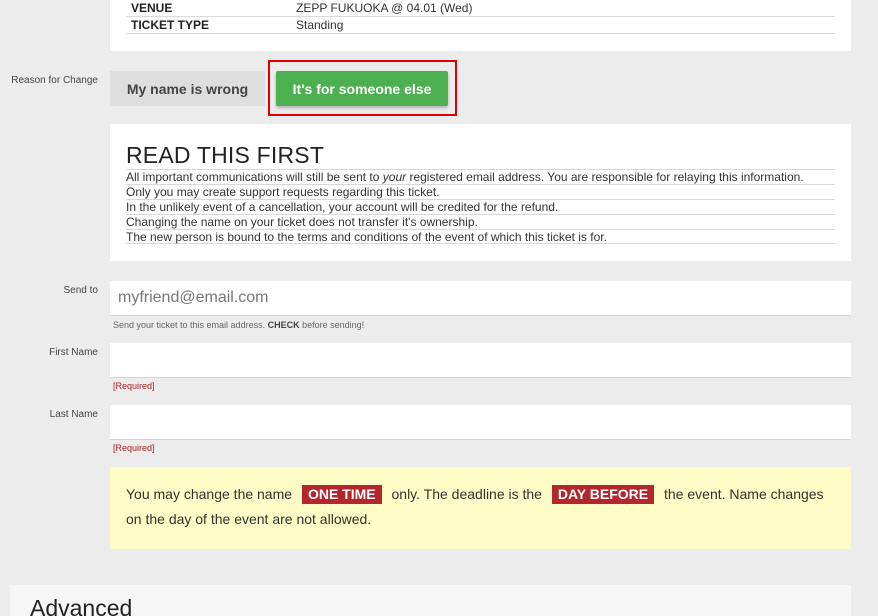 The height and width of the screenshot is (616, 878). I want to click on day-before-badge: DAY BEFORE, so click(603, 494).